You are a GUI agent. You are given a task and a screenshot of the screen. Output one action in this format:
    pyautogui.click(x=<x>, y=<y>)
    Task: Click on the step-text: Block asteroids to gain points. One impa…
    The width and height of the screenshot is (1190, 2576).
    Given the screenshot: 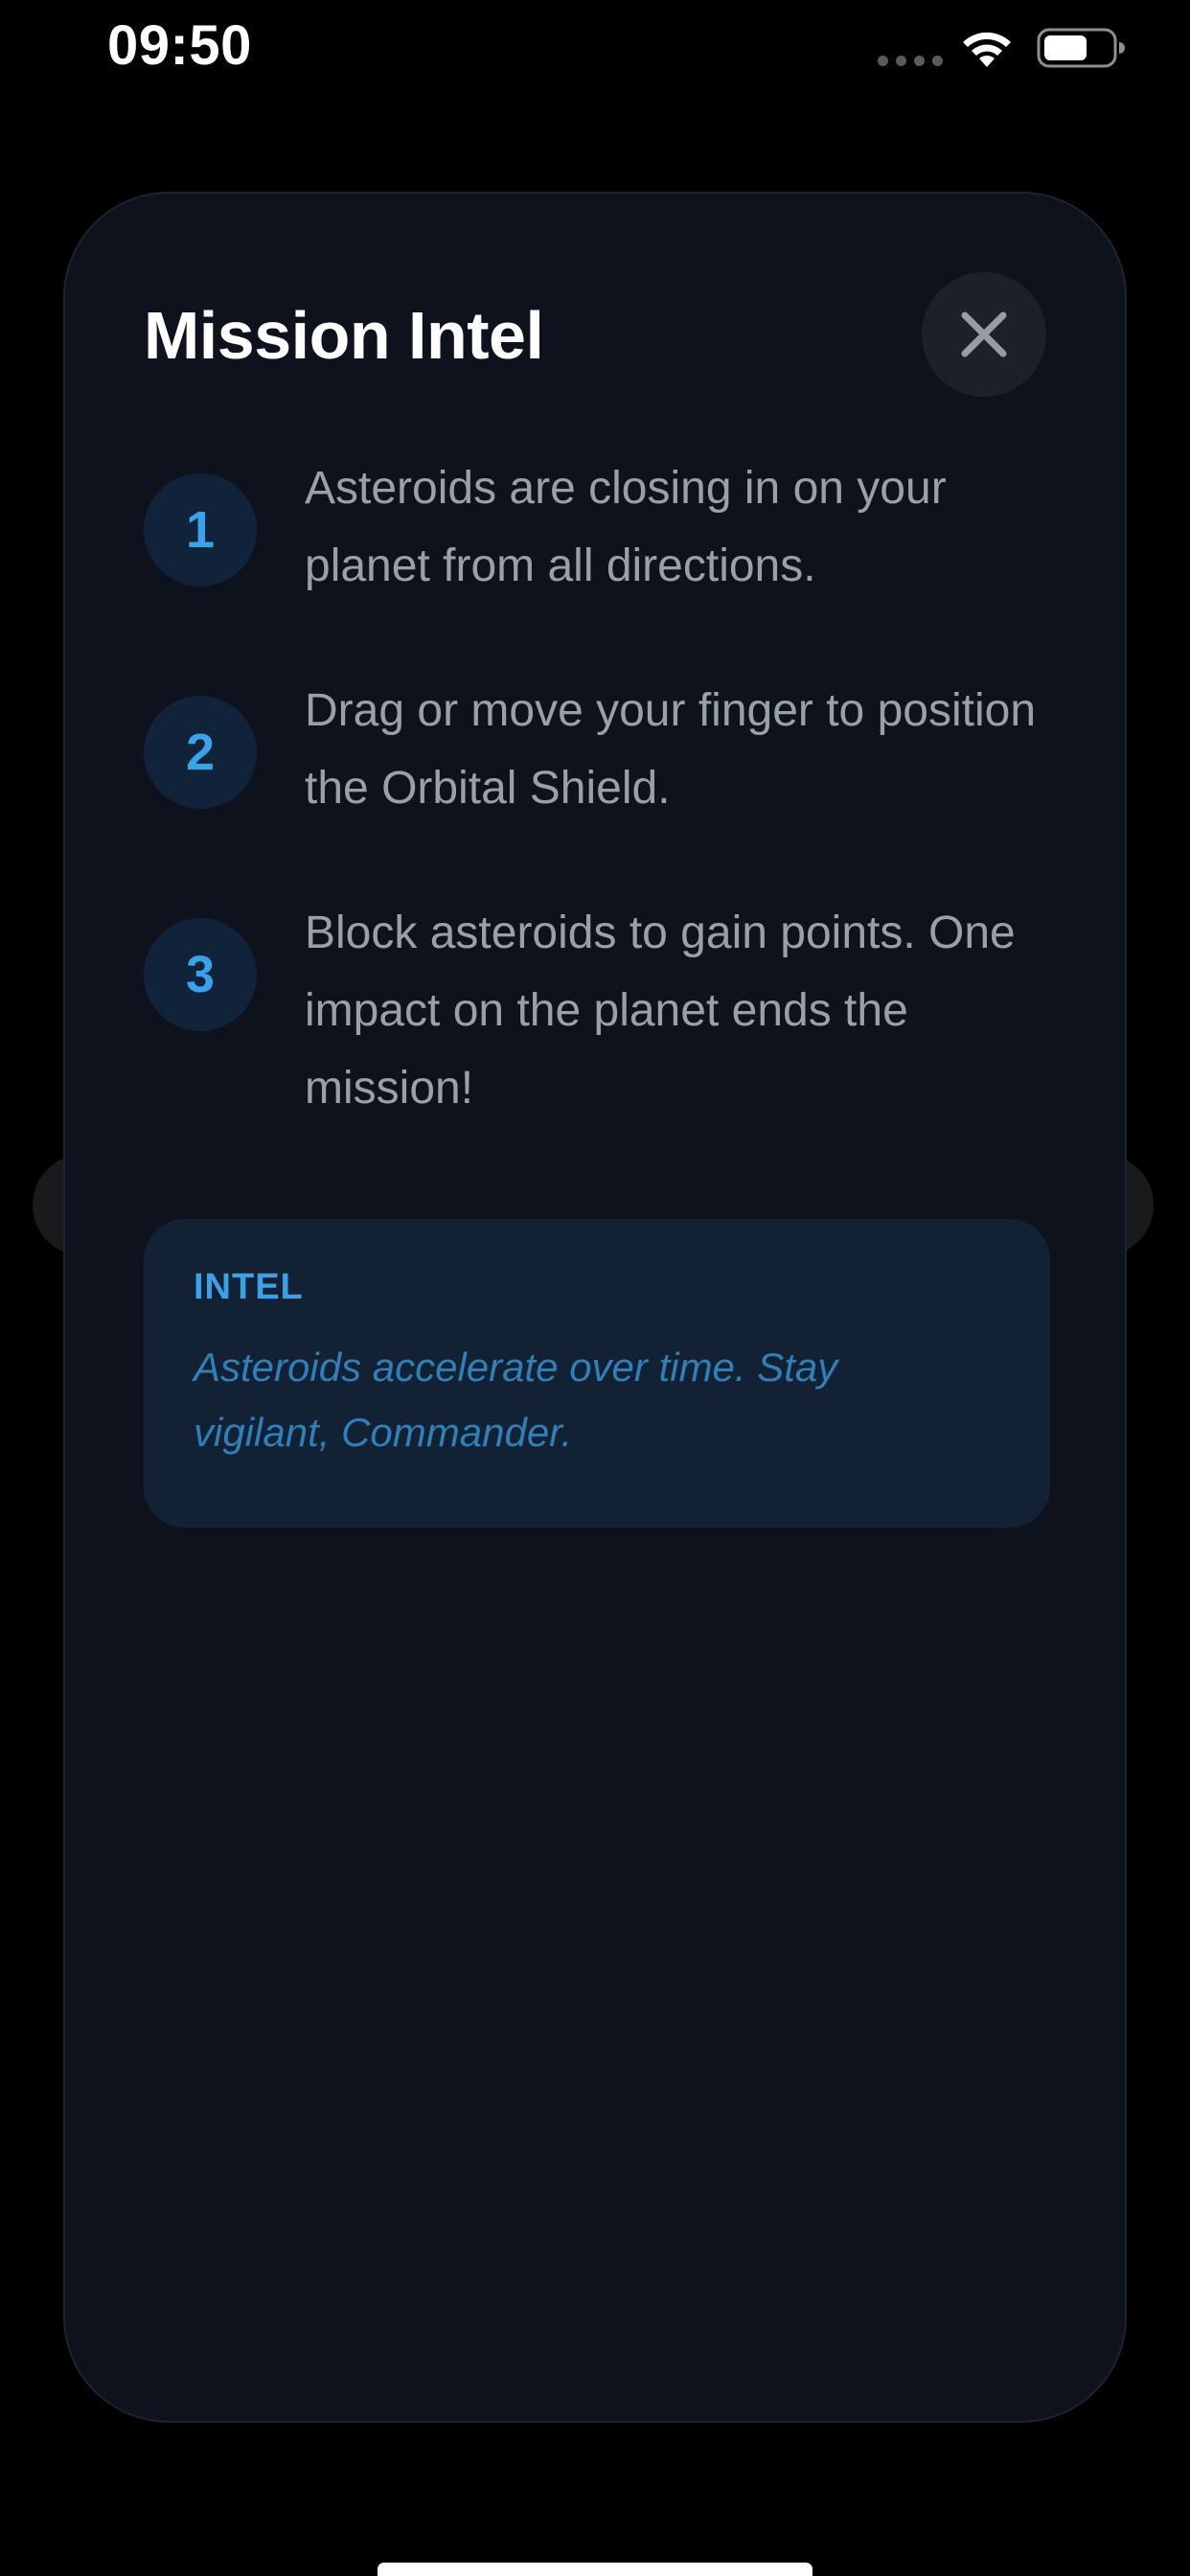 What is the action you would take?
    pyautogui.click(x=661, y=1011)
    